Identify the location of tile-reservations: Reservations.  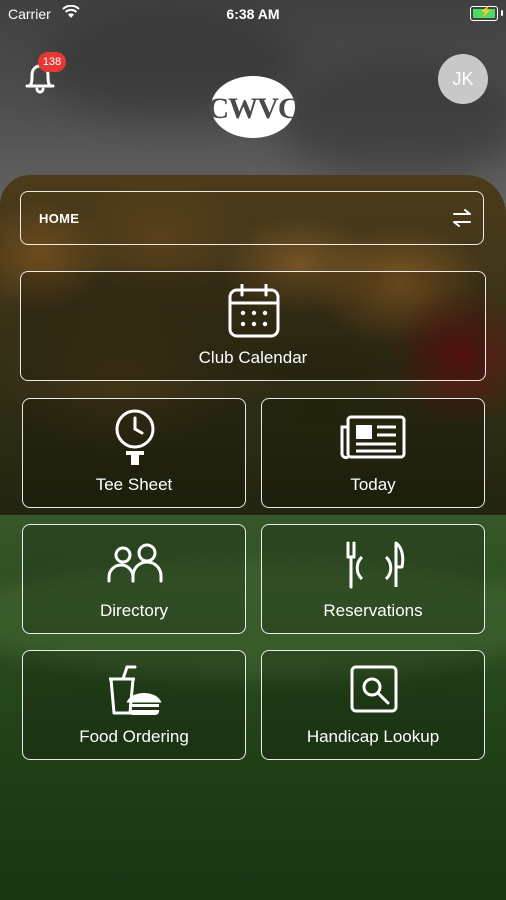
(373, 579).